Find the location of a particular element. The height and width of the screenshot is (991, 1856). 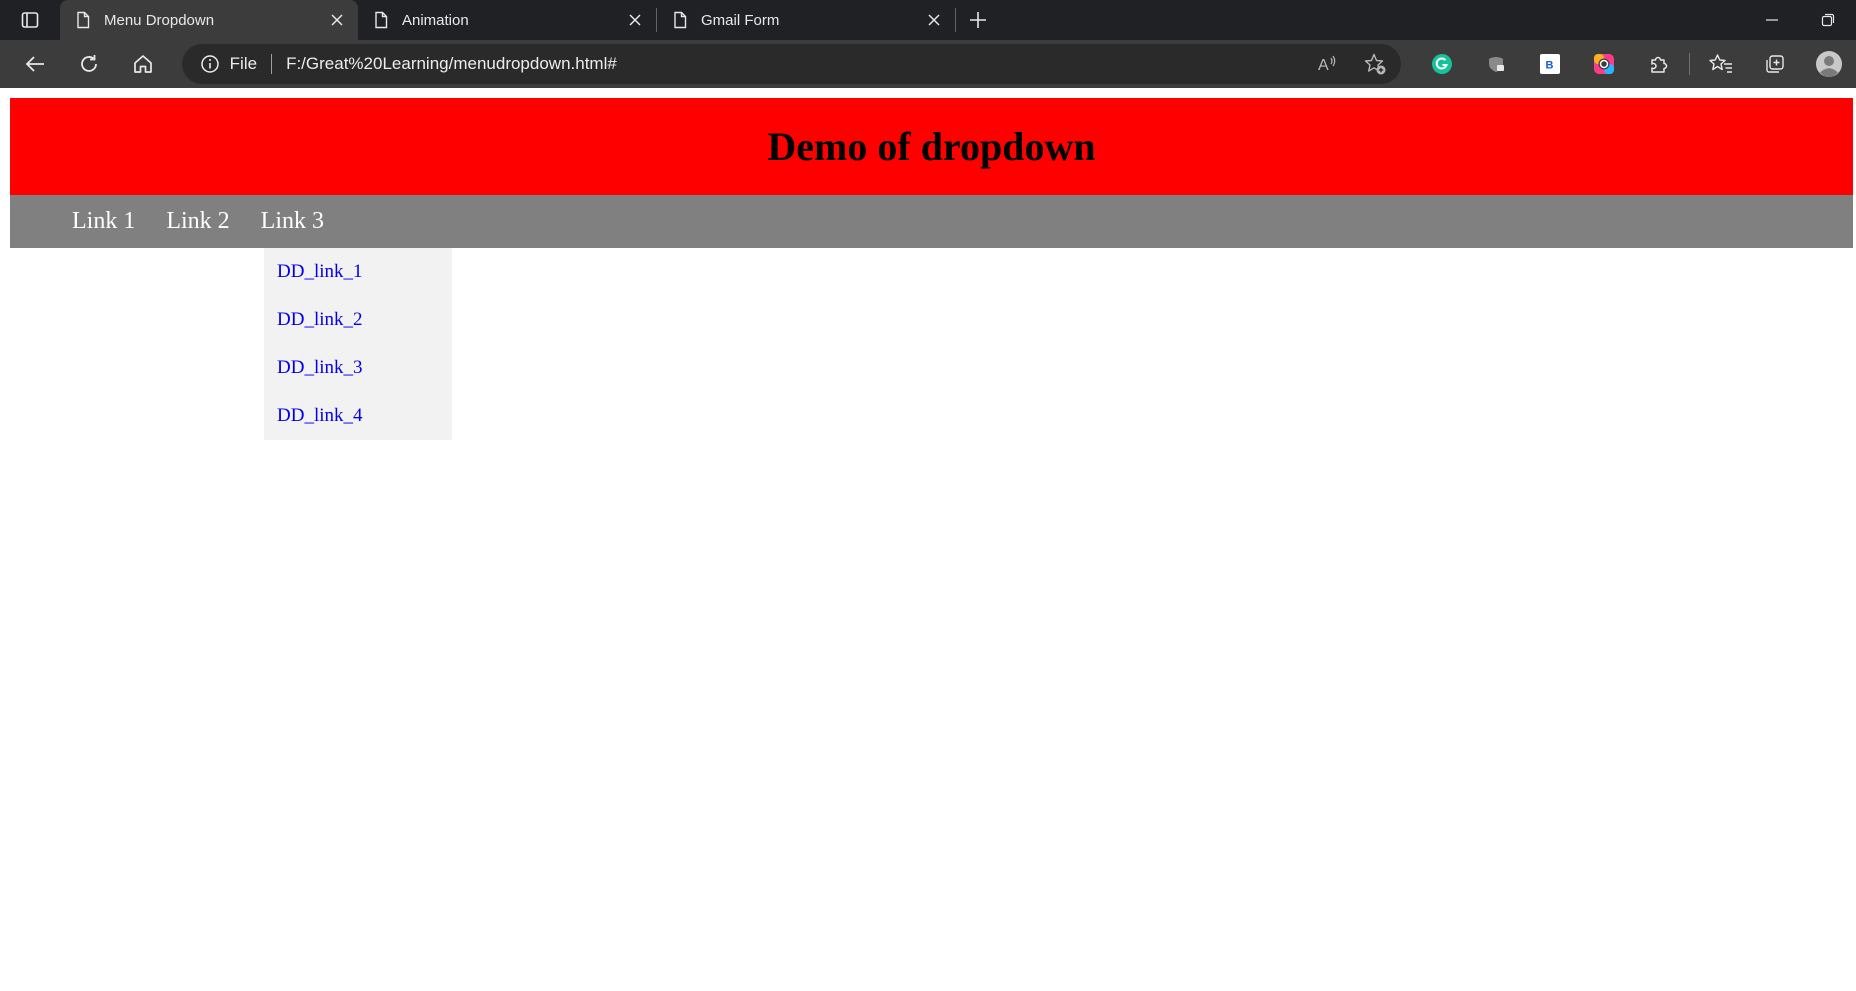

tab-gmail-form: Gmail Form is located at coordinates (806, 20).